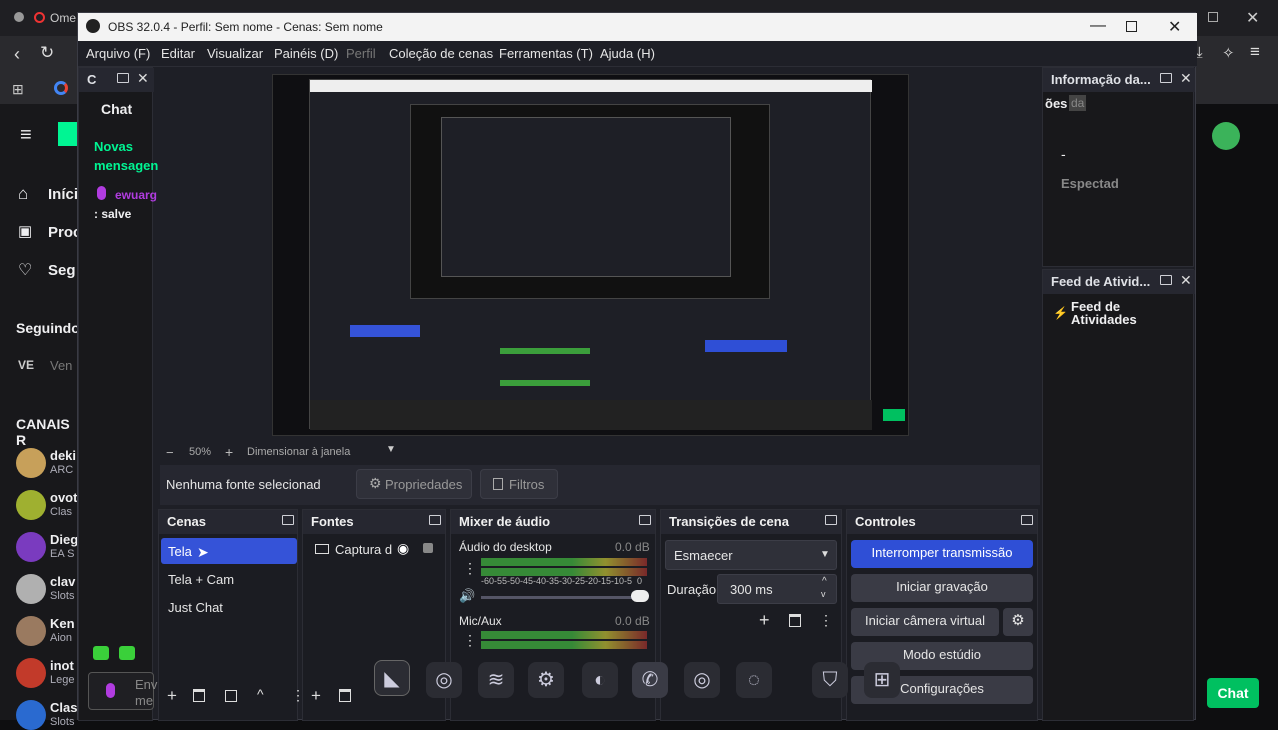 The image size is (1278, 730). I want to click on move-up-icon: ^, so click(260, 694).